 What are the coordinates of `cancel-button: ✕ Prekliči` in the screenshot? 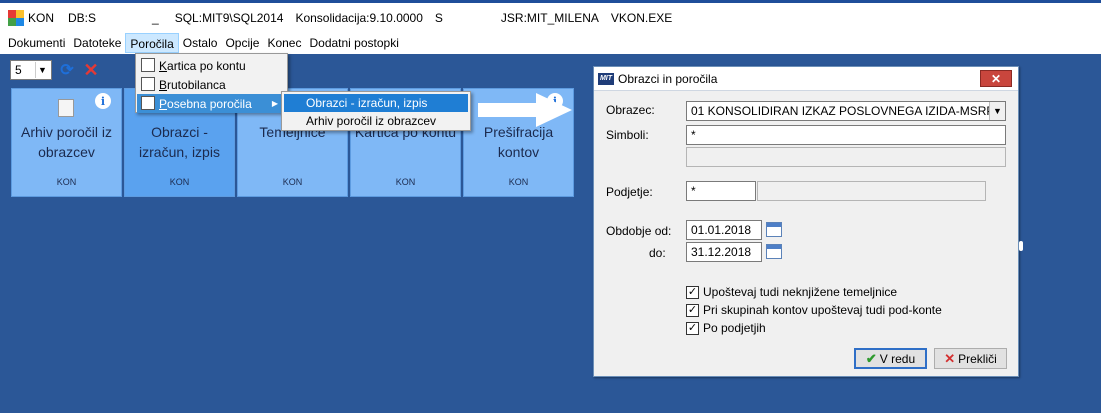 It's located at (970, 358).